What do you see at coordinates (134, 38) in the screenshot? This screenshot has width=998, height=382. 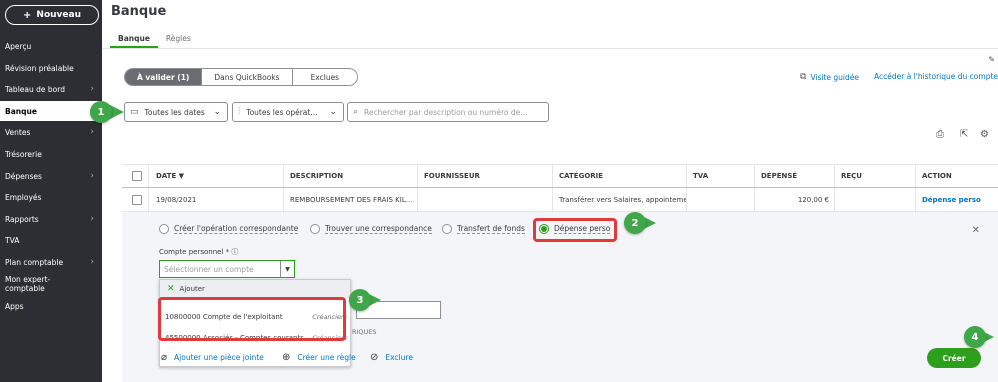 I see `tab-banque: Banque` at bounding box center [134, 38].